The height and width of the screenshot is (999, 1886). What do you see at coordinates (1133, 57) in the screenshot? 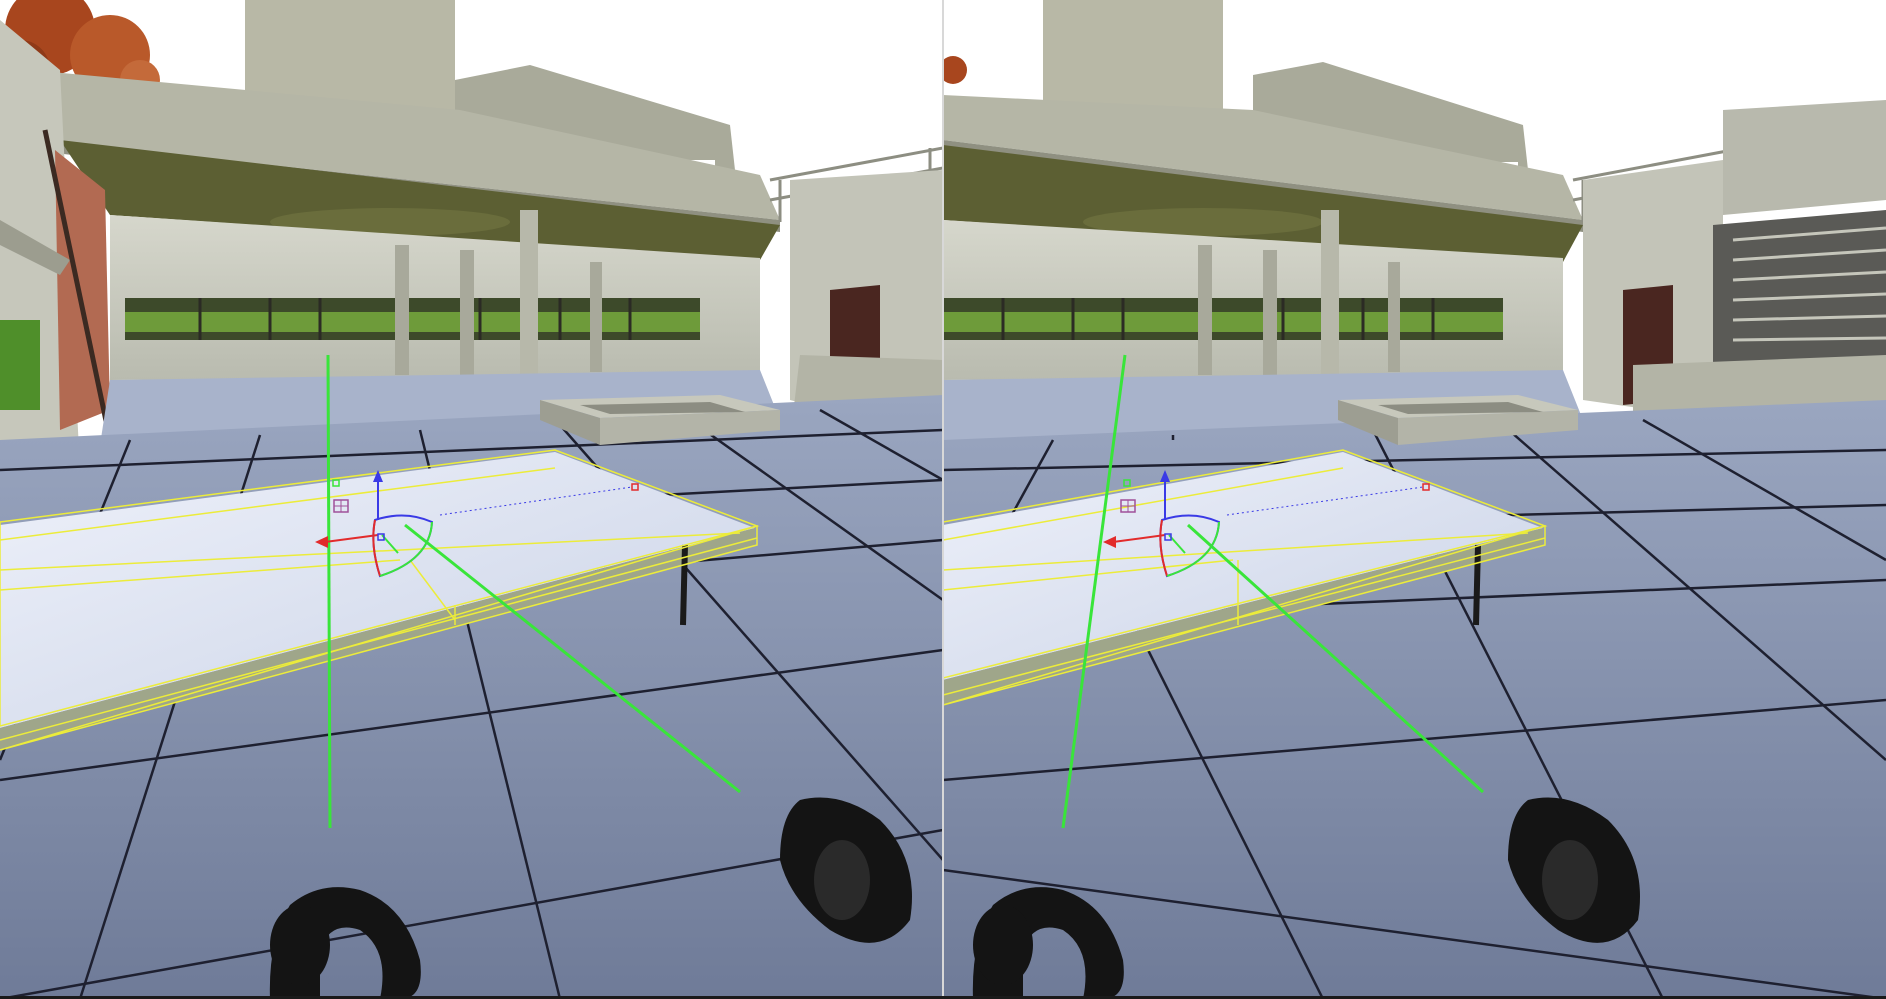
I see `chimney` at bounding box center [1133, 57].